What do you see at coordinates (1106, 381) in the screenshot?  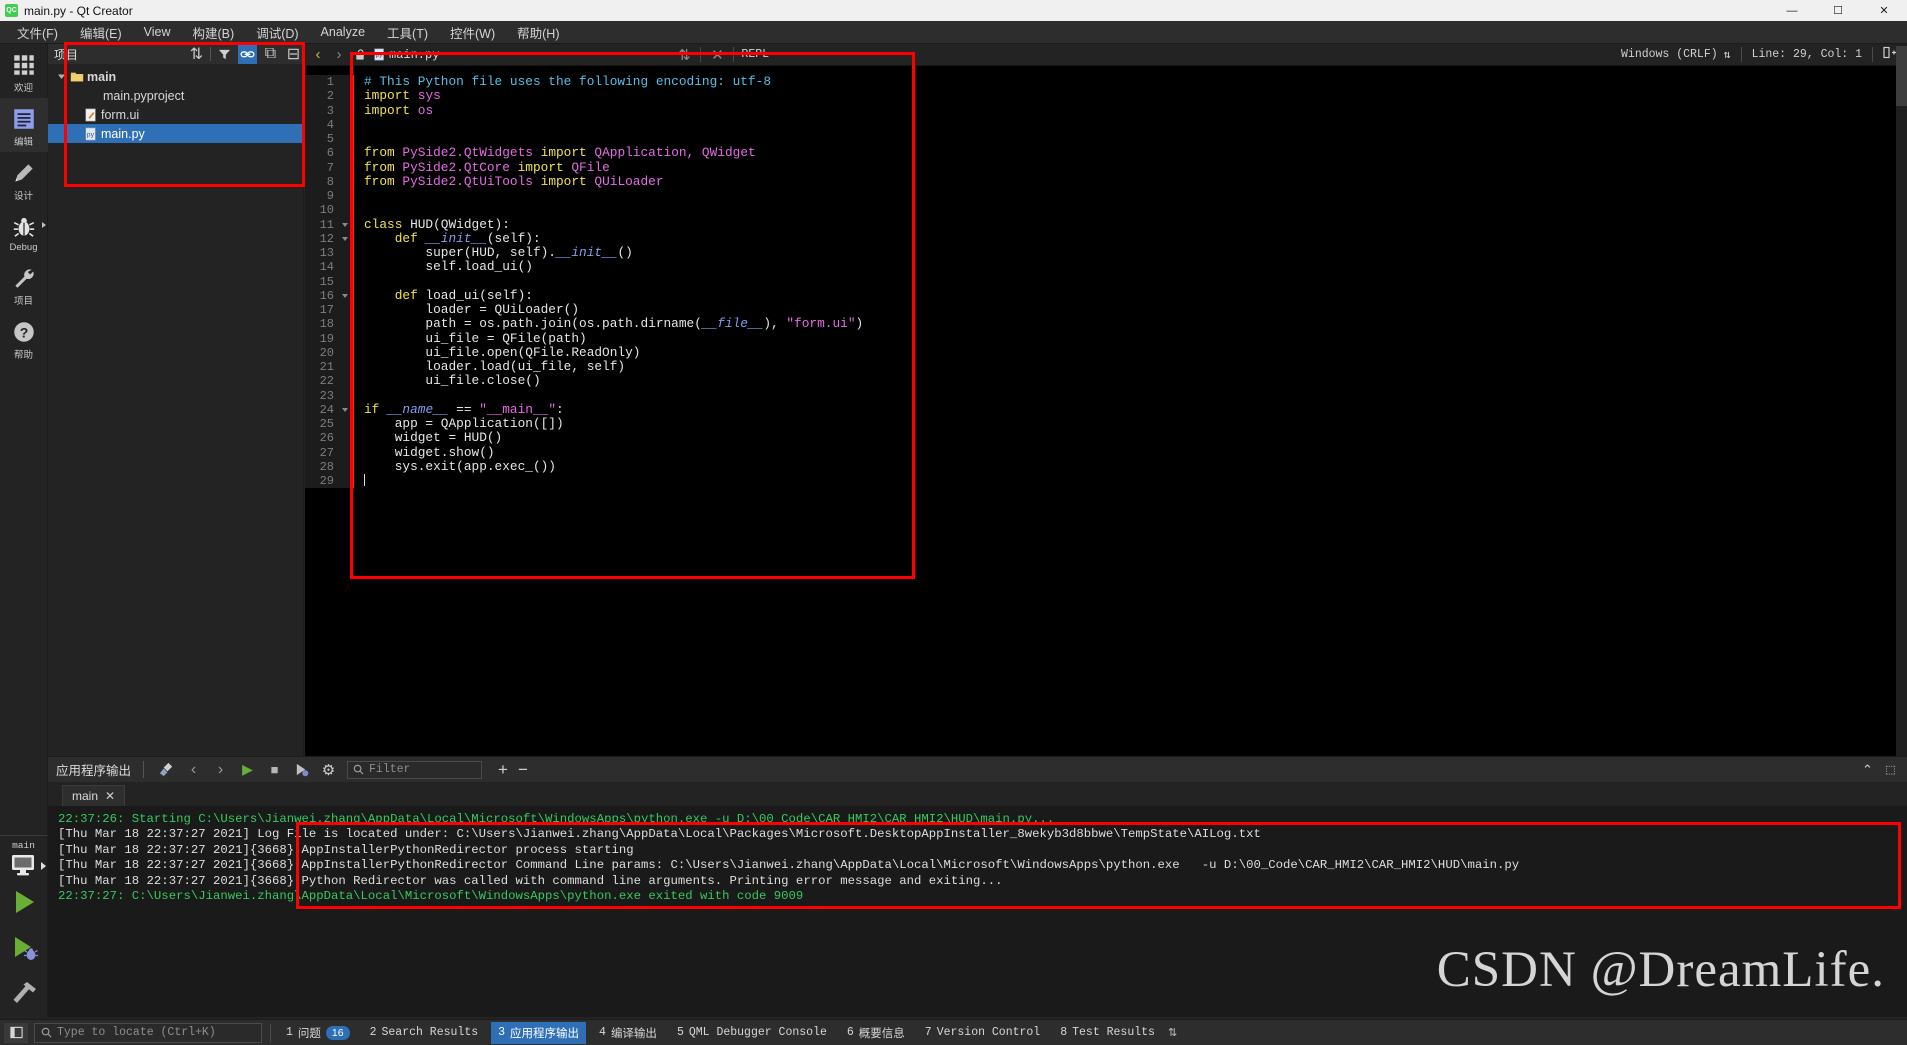 I see `code-line: 22 ui_file.close()` at bounding box center [1106, 381].